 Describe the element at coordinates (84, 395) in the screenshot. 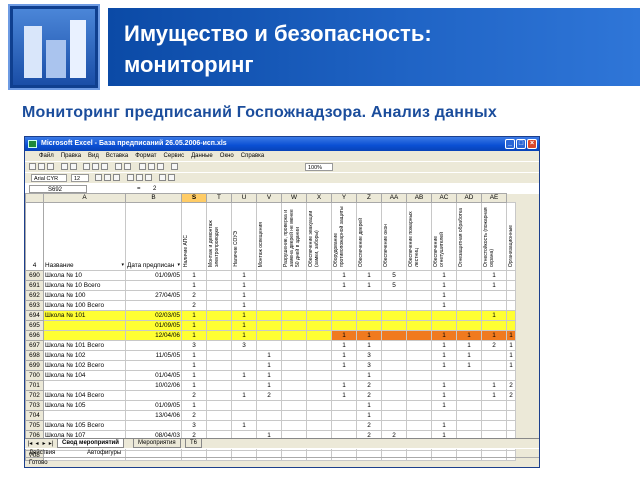

I see `cell-name: Школа № 104 Всего` at that location.